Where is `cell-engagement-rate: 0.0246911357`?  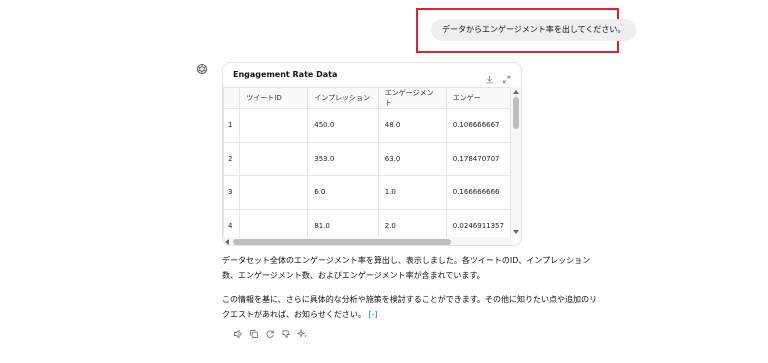
cell-engagement-rate: 0.0246911357 is located at coordinates (478, 222).